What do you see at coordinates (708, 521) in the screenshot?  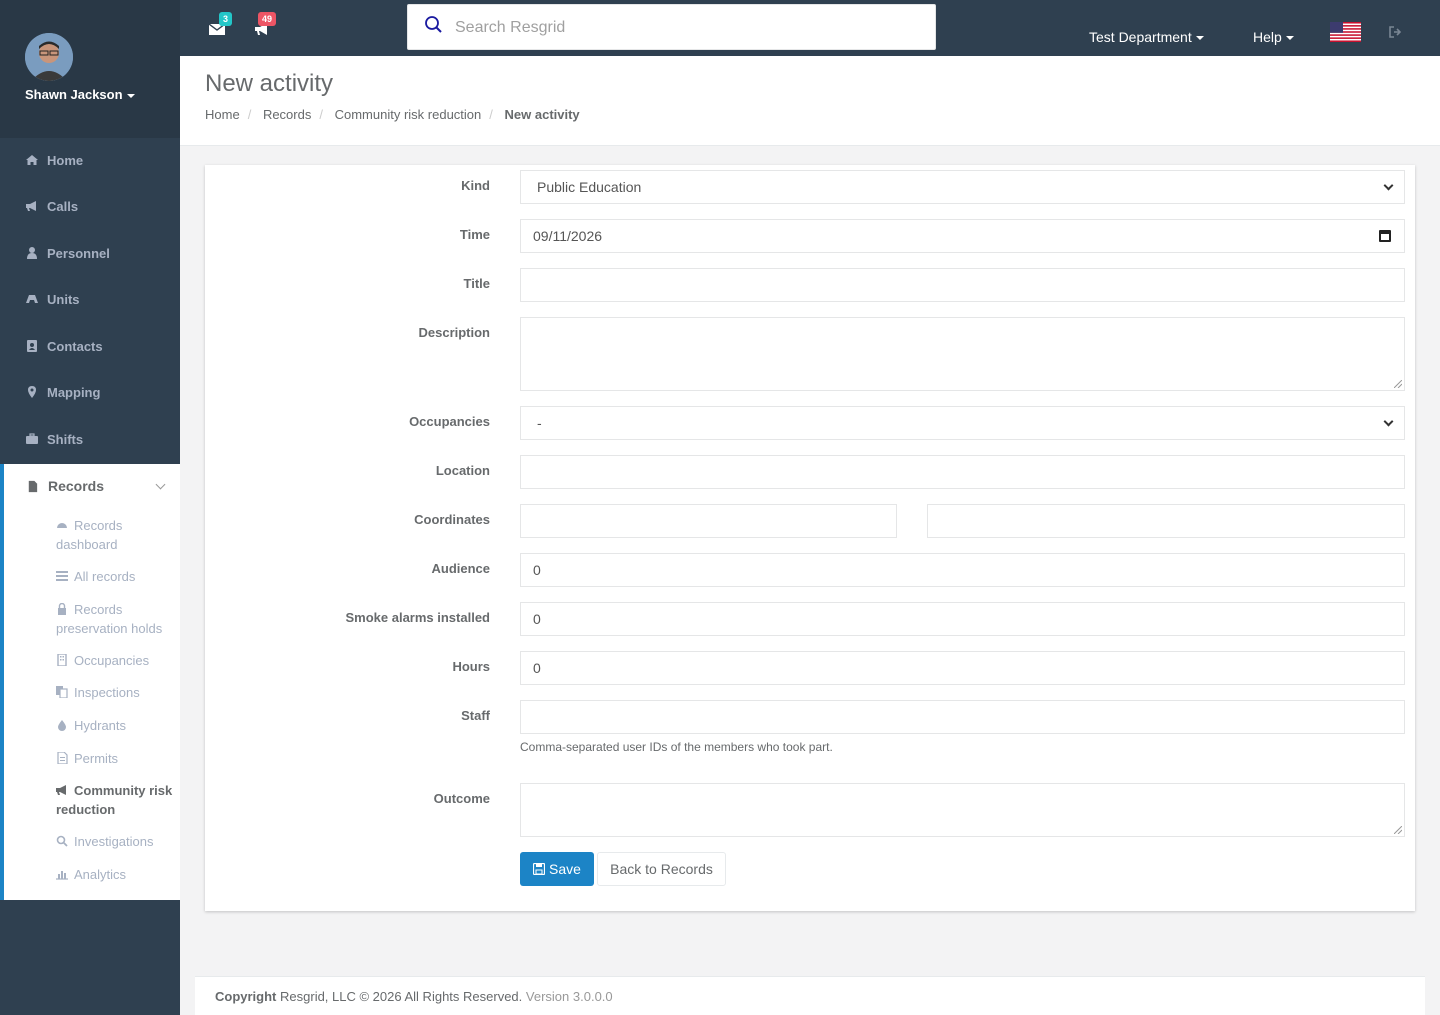 I see `latitude-input` at bounding box center [708, 521].